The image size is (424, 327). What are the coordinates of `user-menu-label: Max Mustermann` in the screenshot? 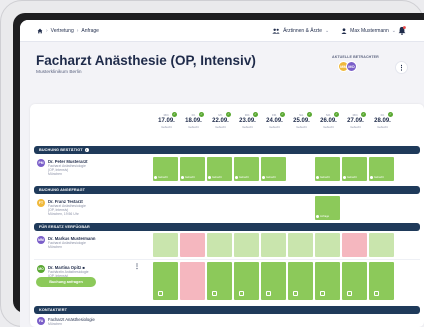 It's located at (369, 31).